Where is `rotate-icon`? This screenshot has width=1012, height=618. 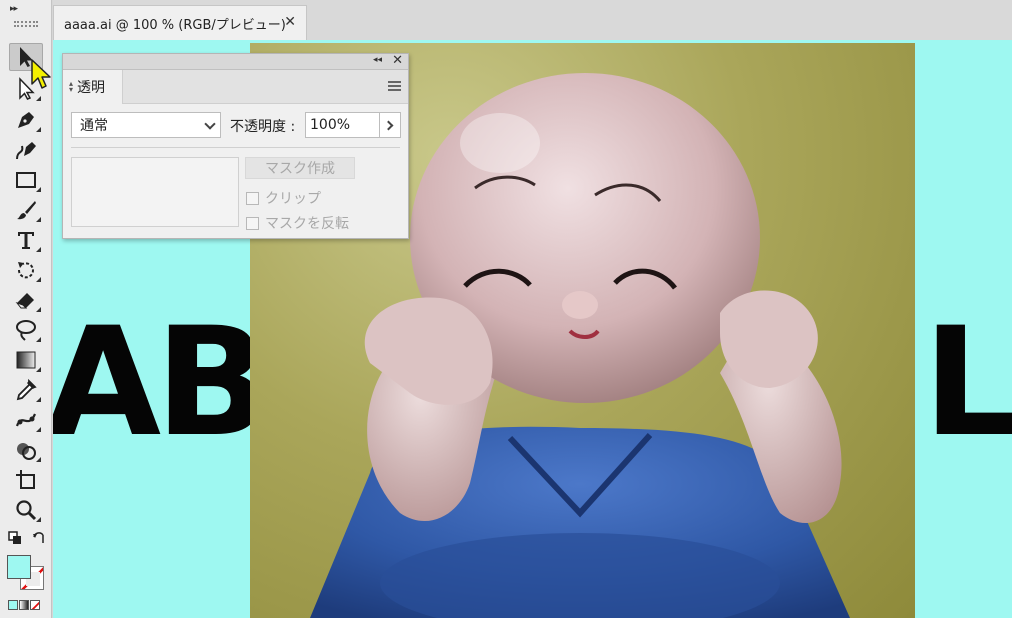 rotate-icon is located at coordinates (25, 270).